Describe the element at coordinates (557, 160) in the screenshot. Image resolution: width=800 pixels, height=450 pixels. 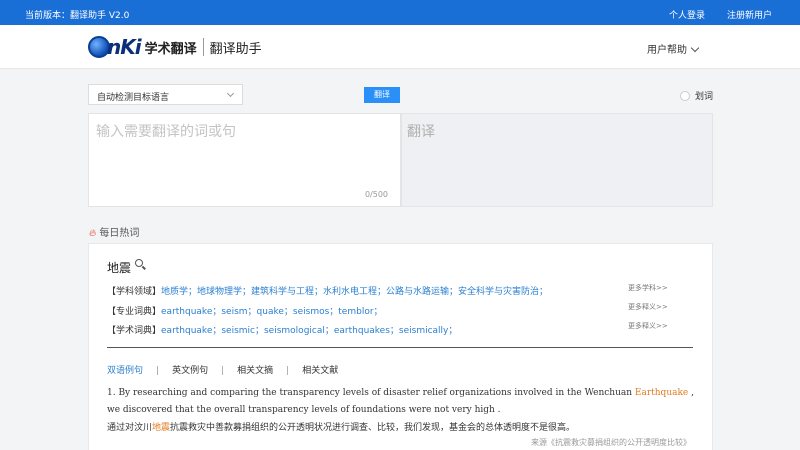
I see `translation-output: 翻译` at that location.